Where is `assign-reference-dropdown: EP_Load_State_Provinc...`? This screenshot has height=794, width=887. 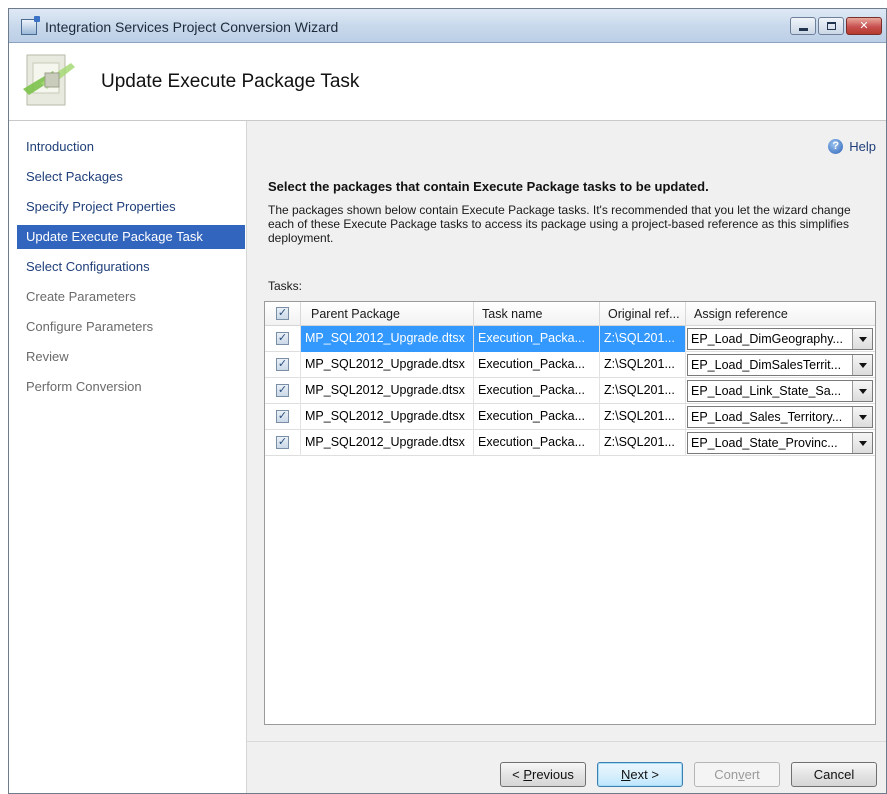 assign-reference-dropdown: EP_Load_State_Provinc... is located at coordinates (780, 443).